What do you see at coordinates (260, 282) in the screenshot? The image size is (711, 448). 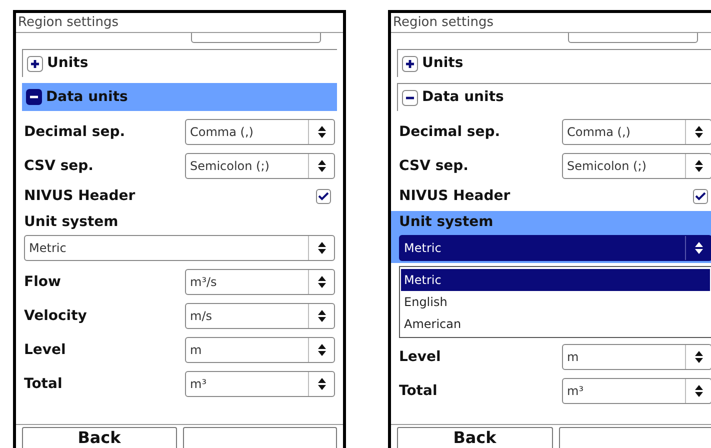 I see `dropdown-field: m³/s` at bounding box center [260, 282].